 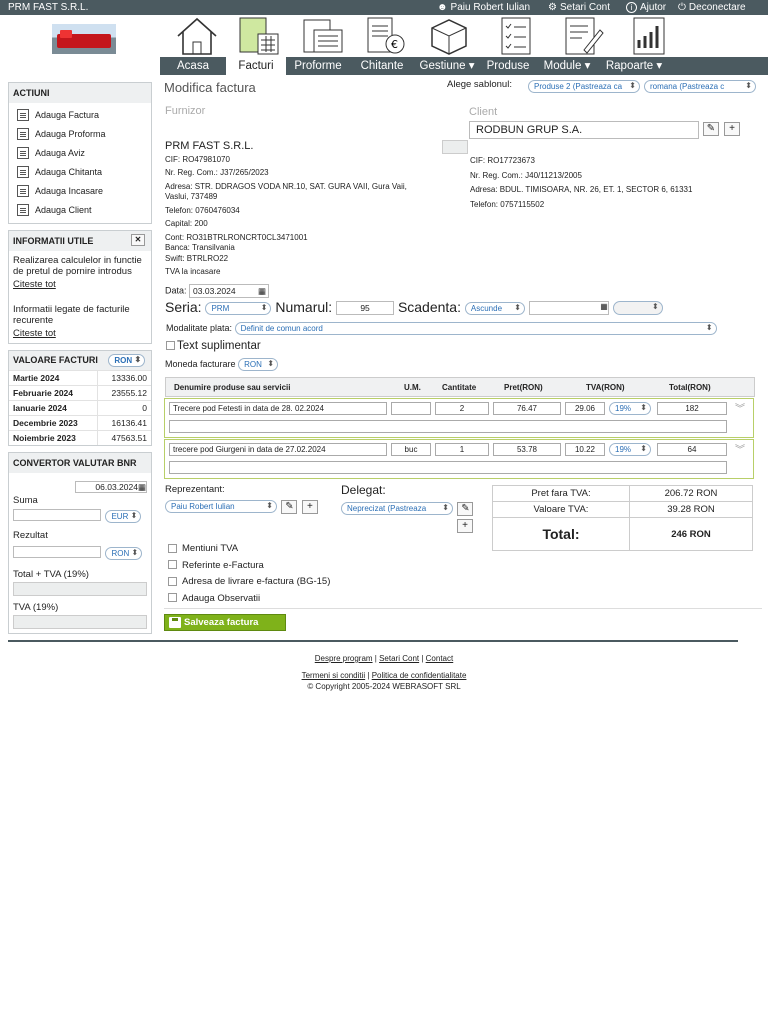 I want to click on settings-label: Setari Cont, so click(x=584, y=7).